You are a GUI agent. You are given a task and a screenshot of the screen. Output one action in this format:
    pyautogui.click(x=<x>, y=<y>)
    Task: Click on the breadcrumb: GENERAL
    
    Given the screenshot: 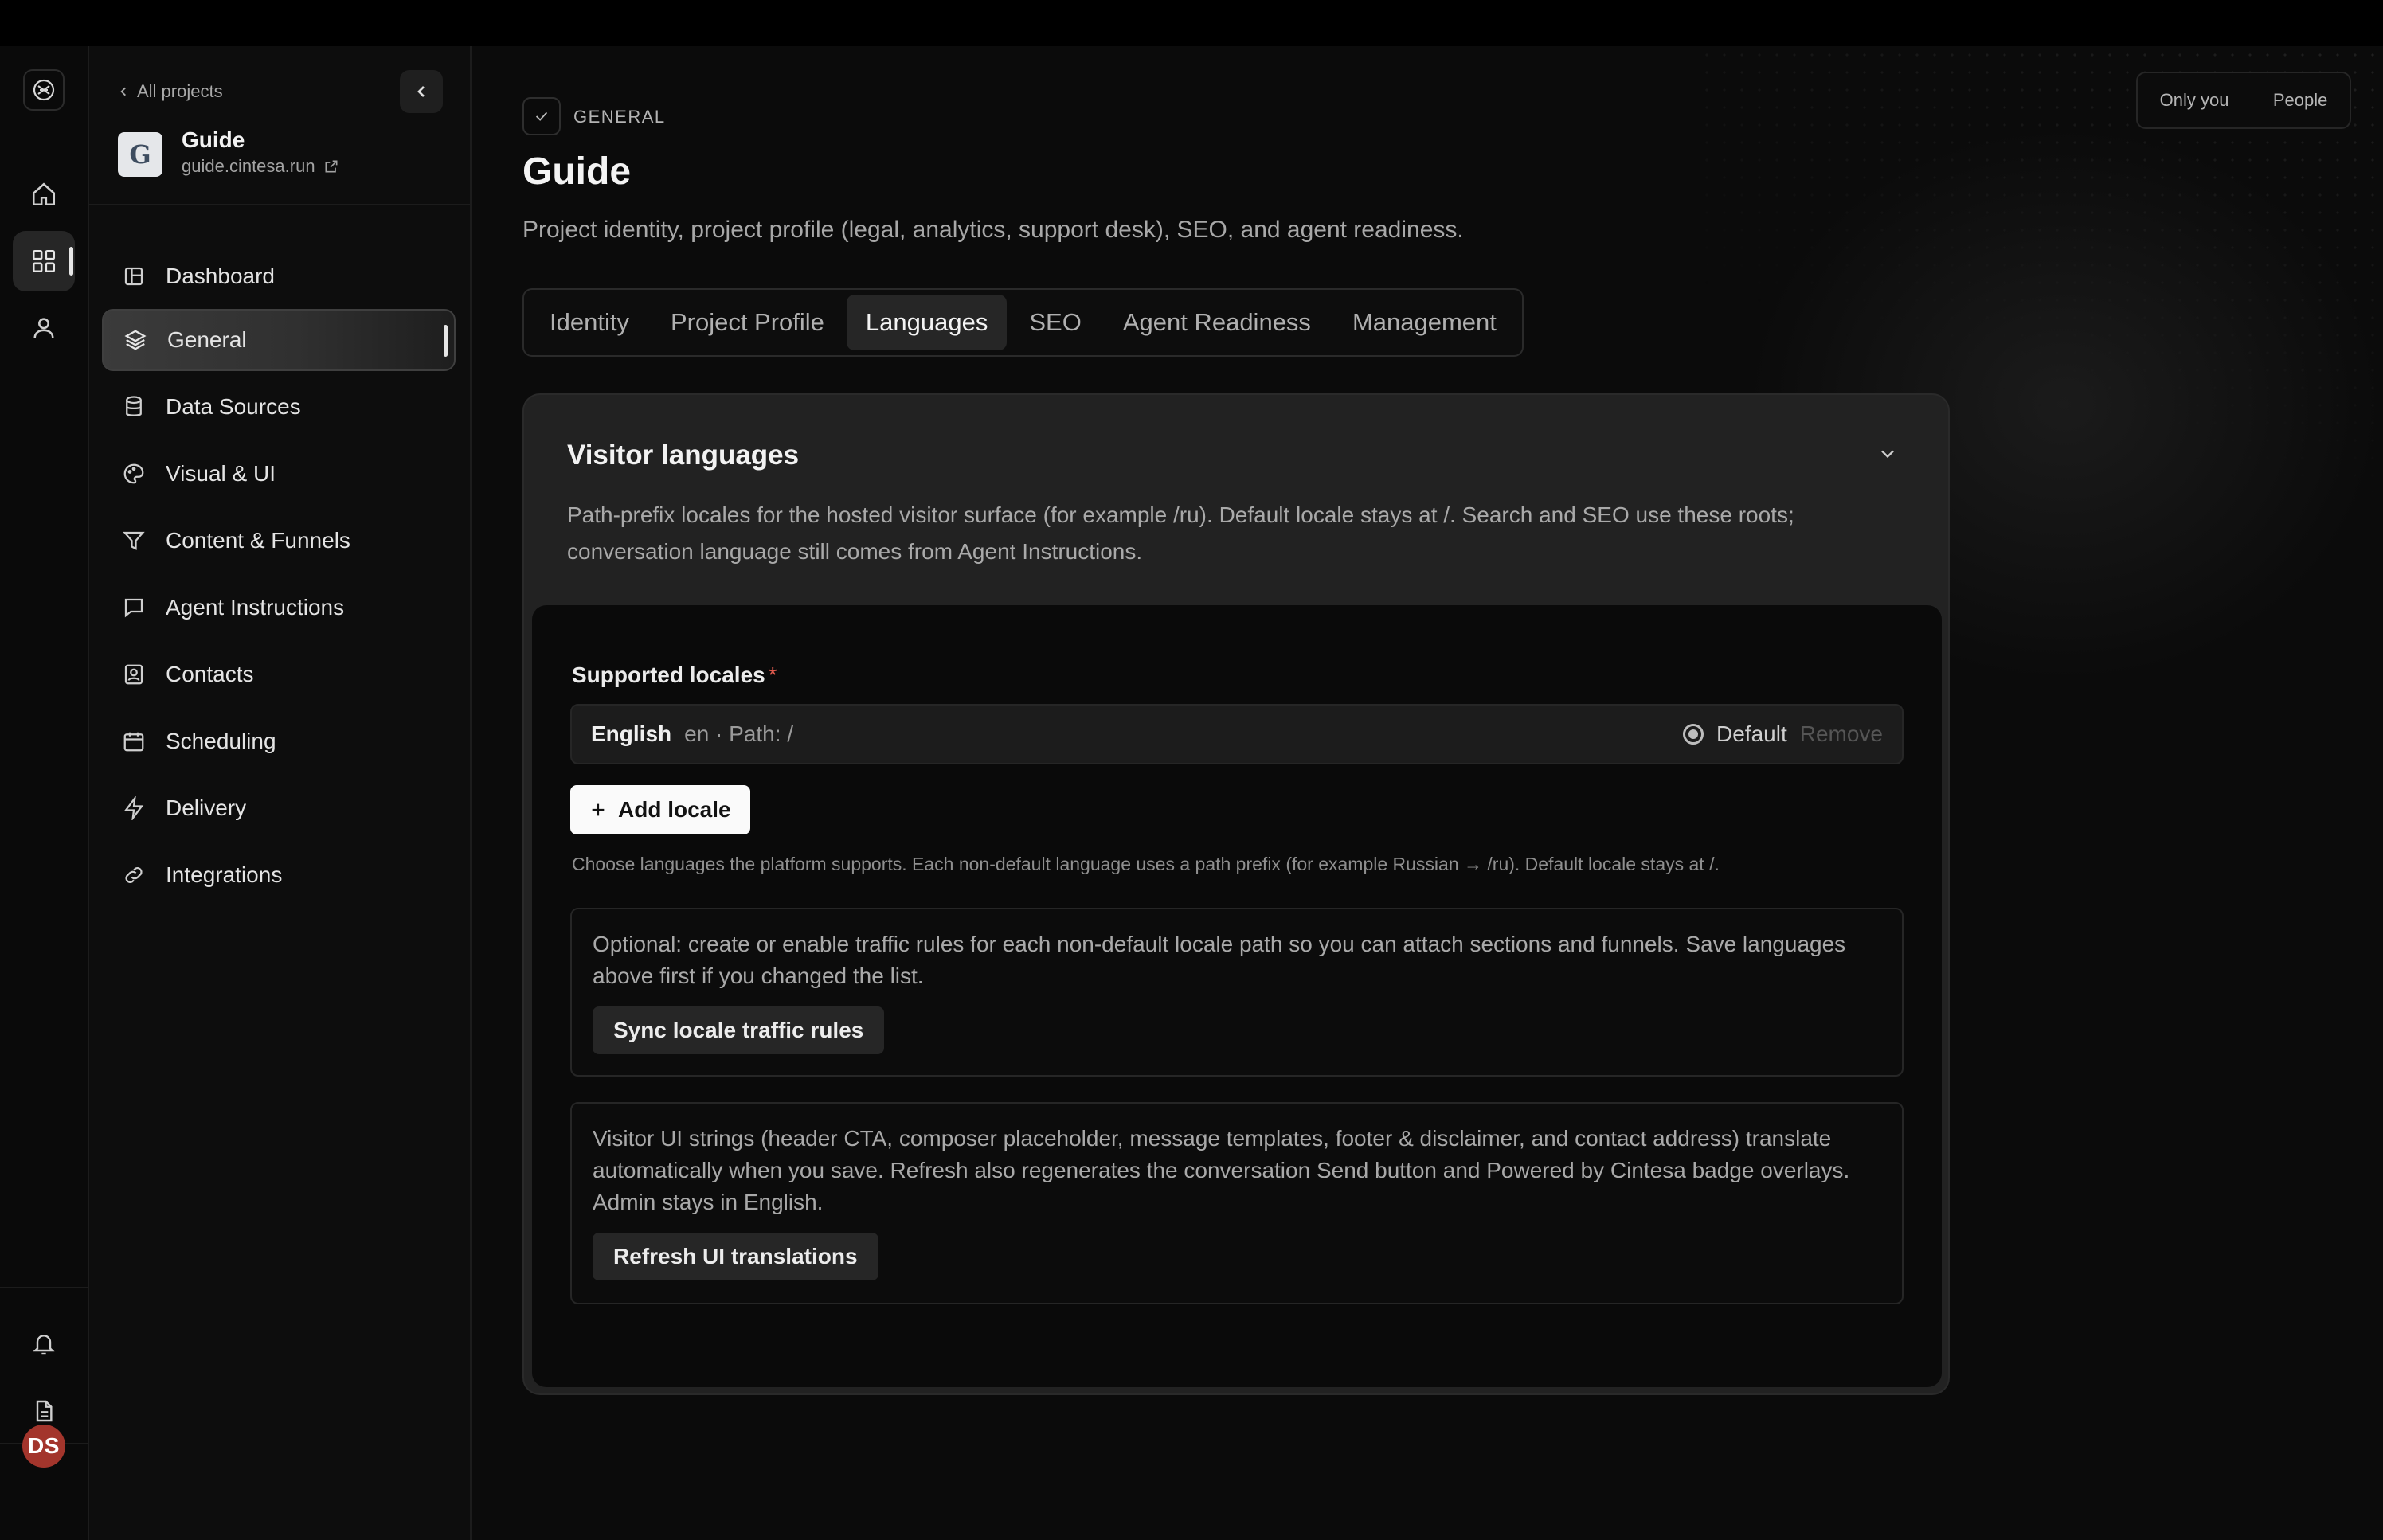 What is the action you would take?
    pyautogui.click(x=619, y=117)
    